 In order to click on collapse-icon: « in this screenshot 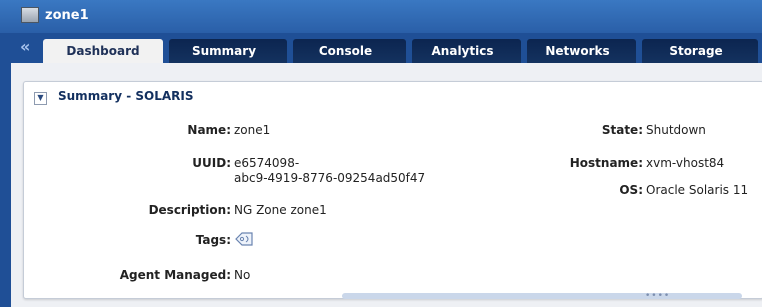, I will do `click(25, 47)`.